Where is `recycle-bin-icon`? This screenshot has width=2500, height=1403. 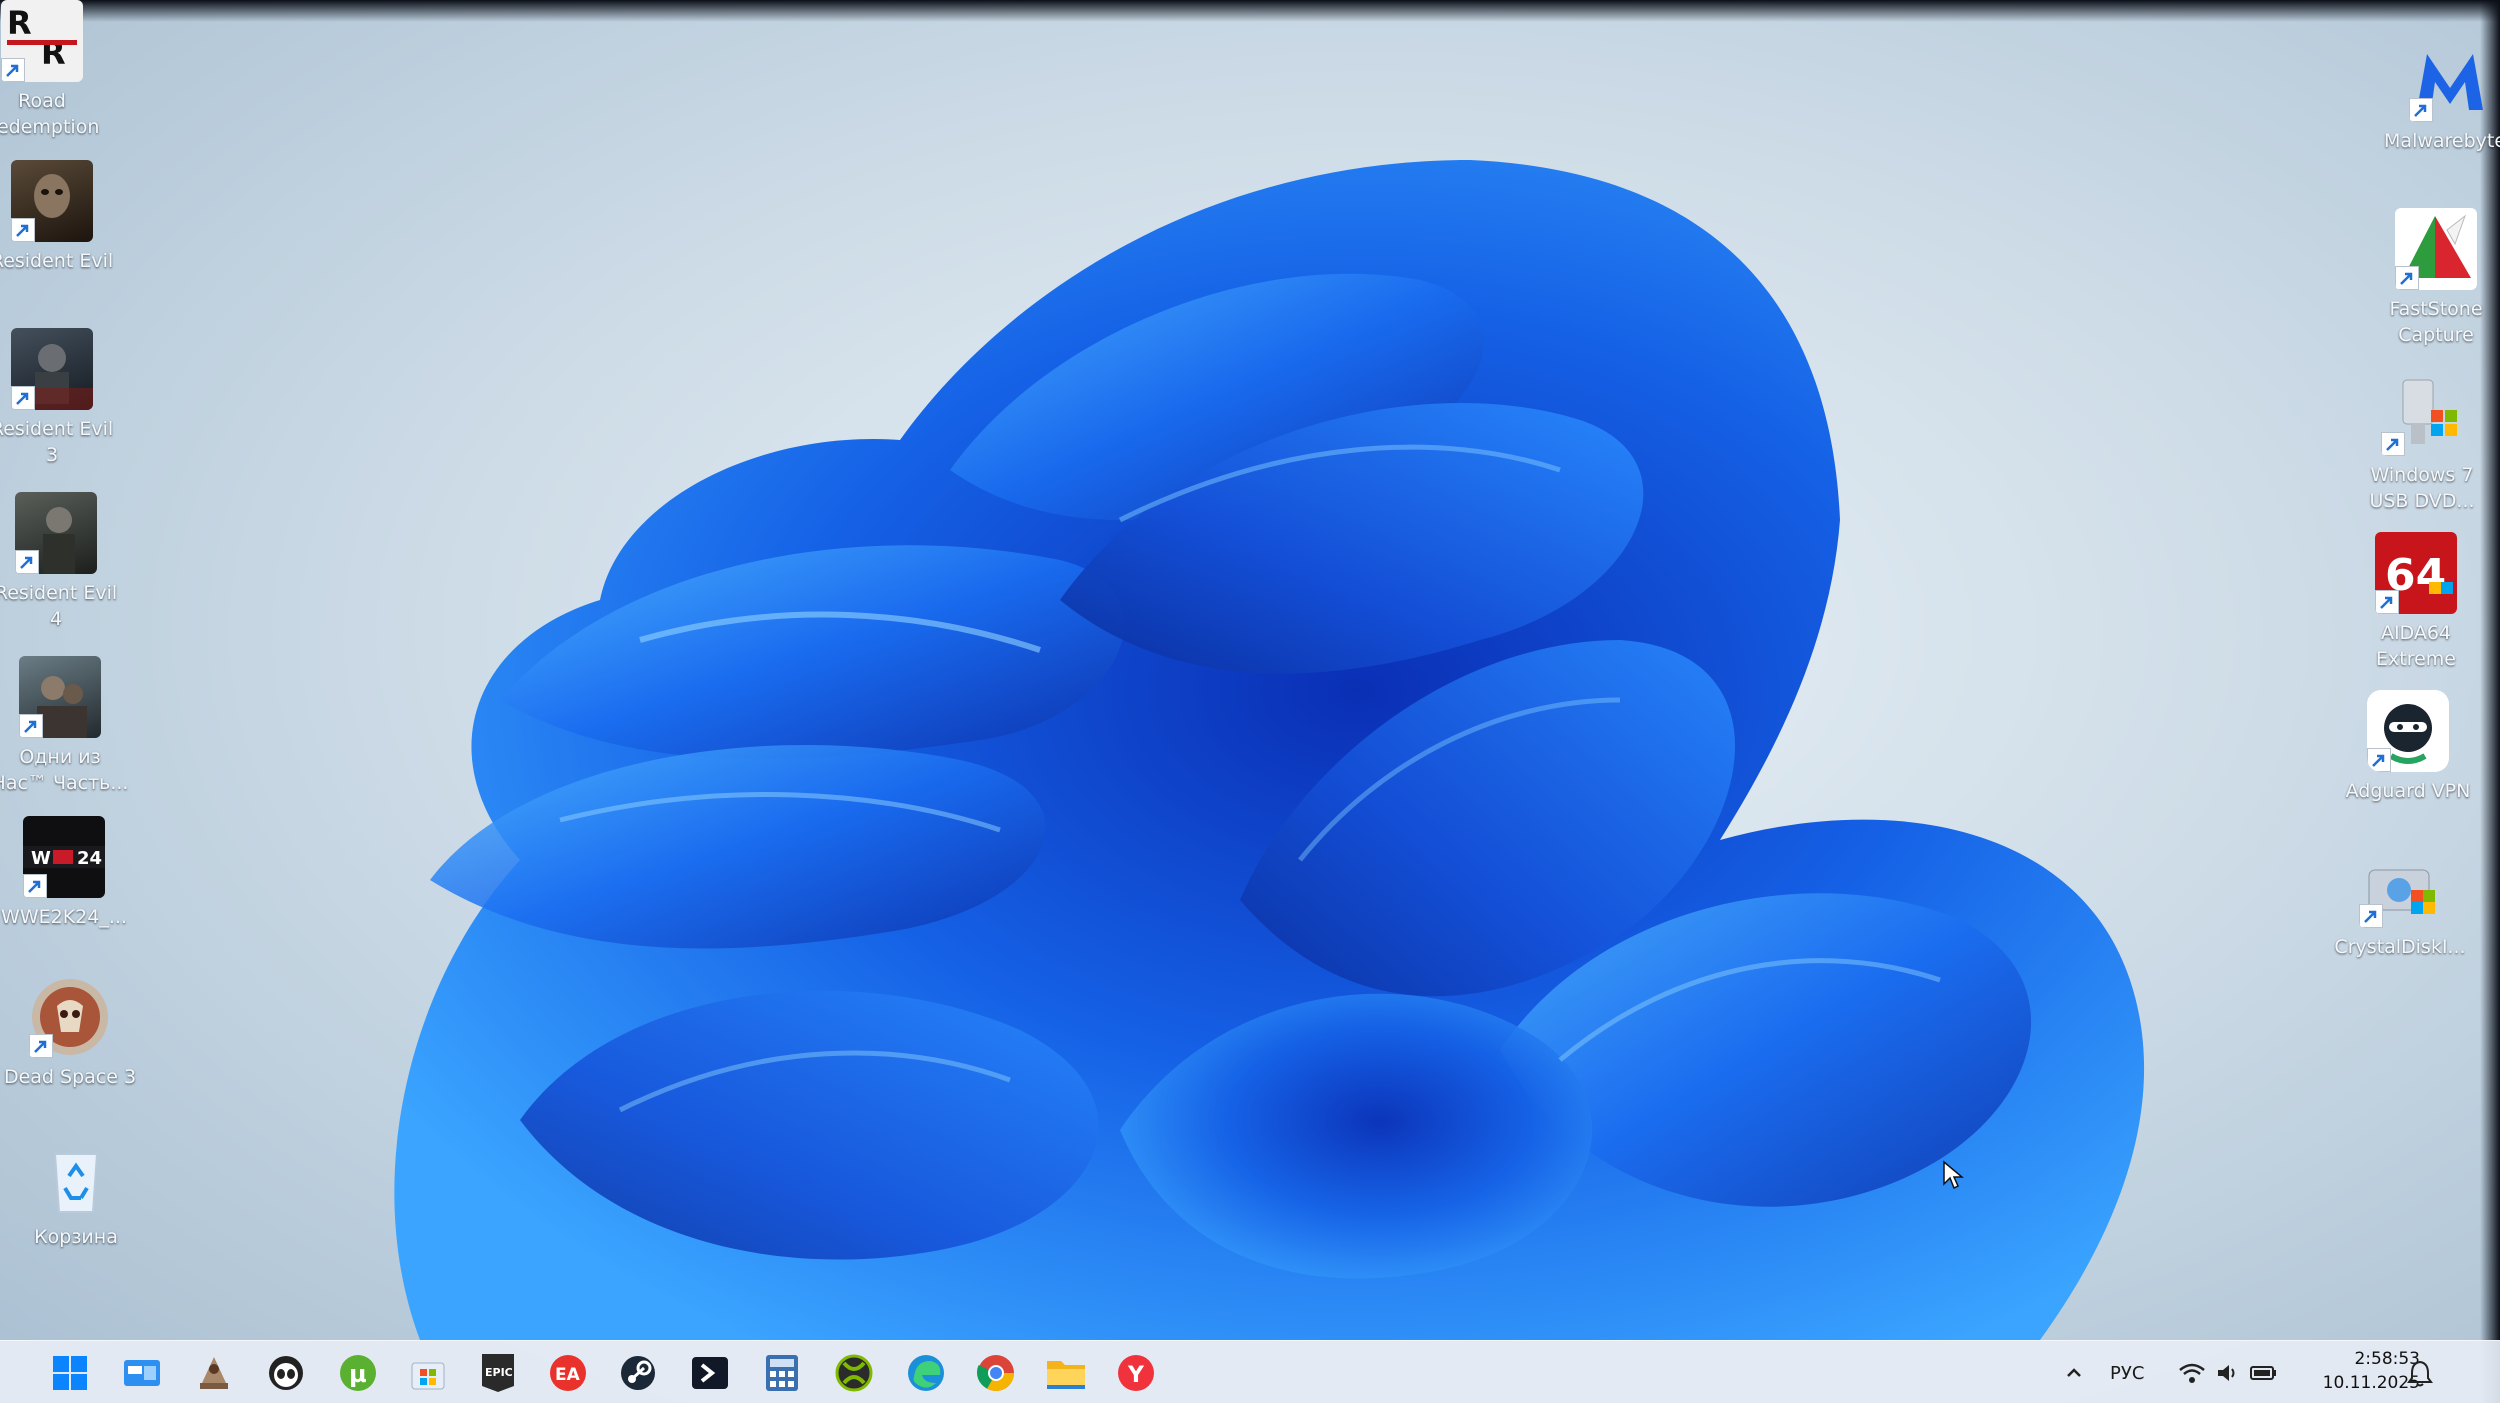
recycle-bin-icon is located at coordinates (76, 1177).